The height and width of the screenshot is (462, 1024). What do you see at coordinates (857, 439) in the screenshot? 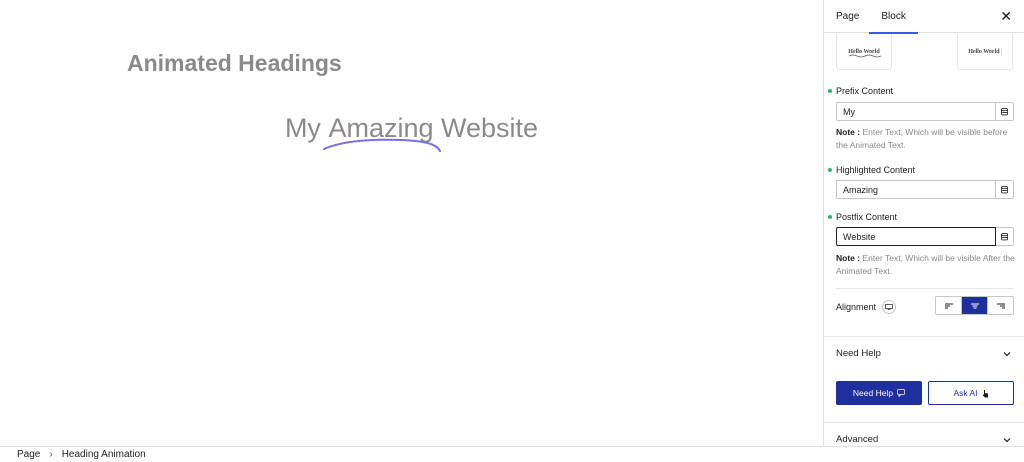
I see `advanced-panel-title: Advanced` at bounding box center [857, 439].